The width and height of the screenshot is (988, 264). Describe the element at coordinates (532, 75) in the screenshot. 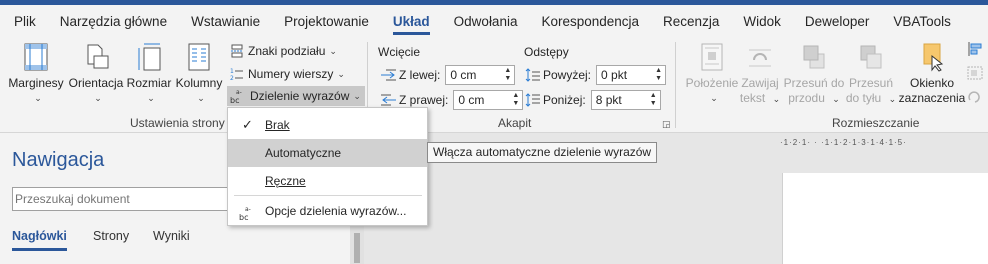

I see `spacing-before-icon` at that location.